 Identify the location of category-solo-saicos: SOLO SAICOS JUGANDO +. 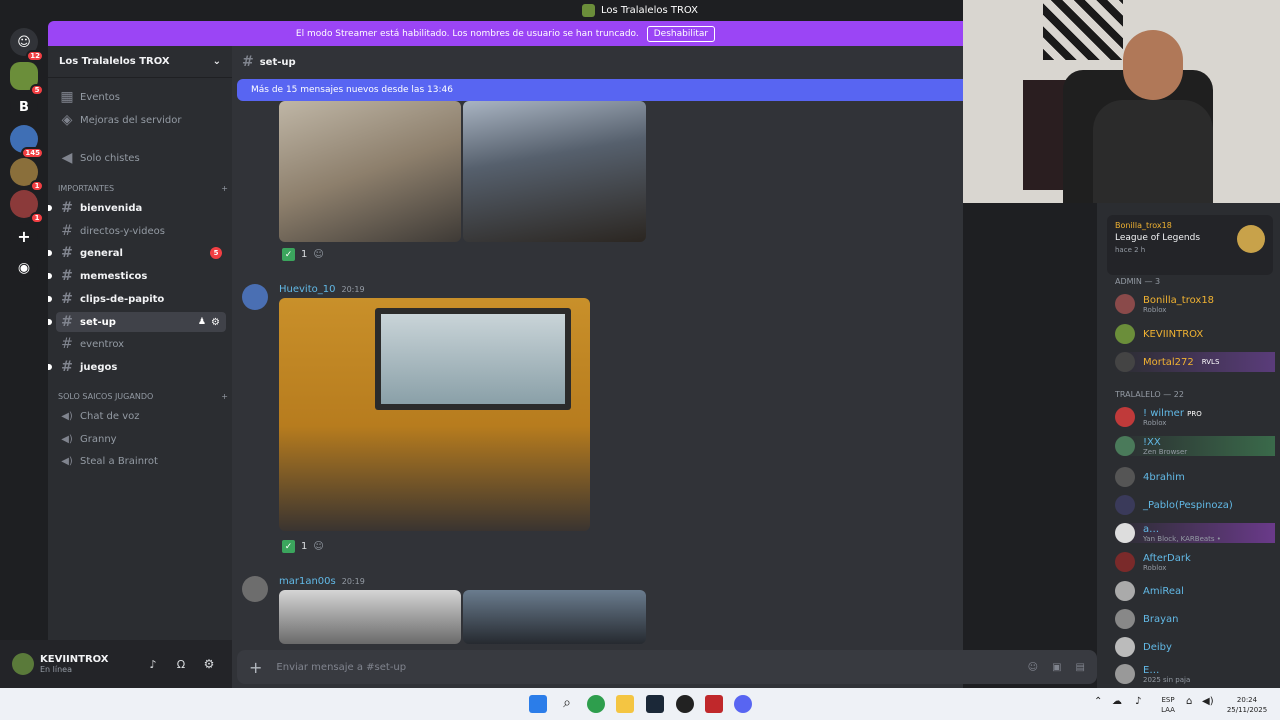
(143, 396).